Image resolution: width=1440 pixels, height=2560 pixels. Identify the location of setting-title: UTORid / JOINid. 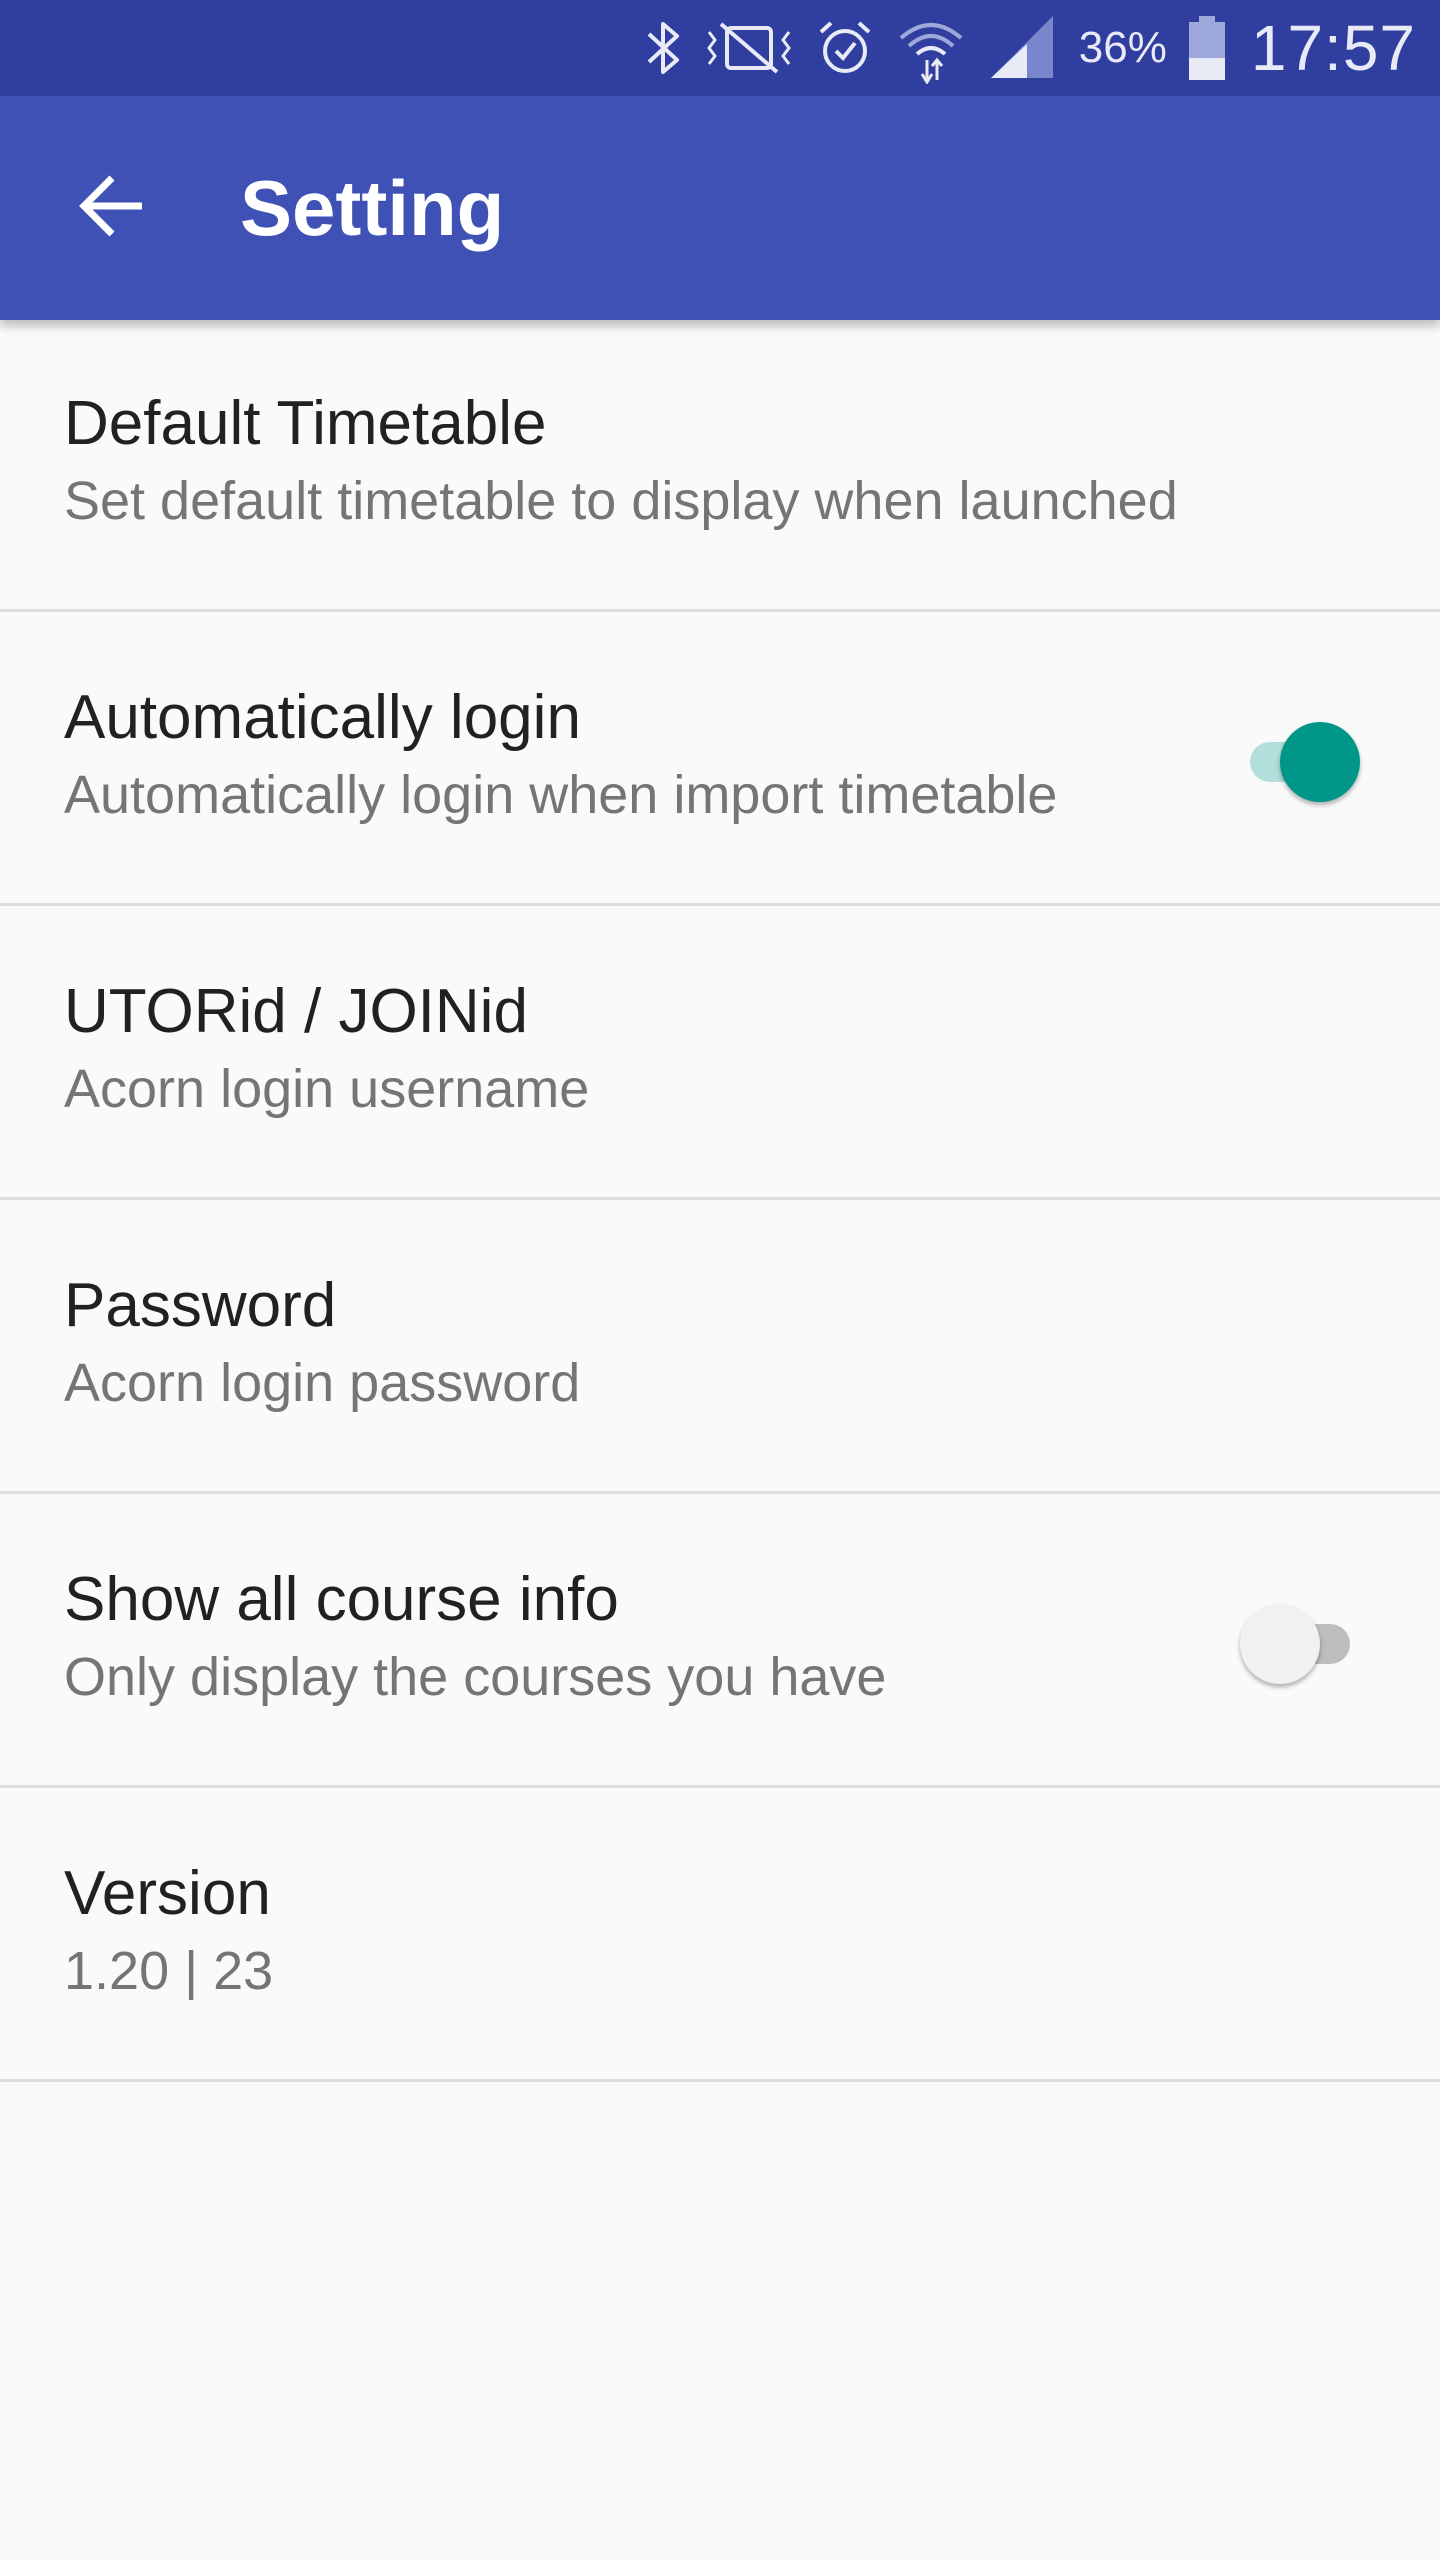
(296, 1011).